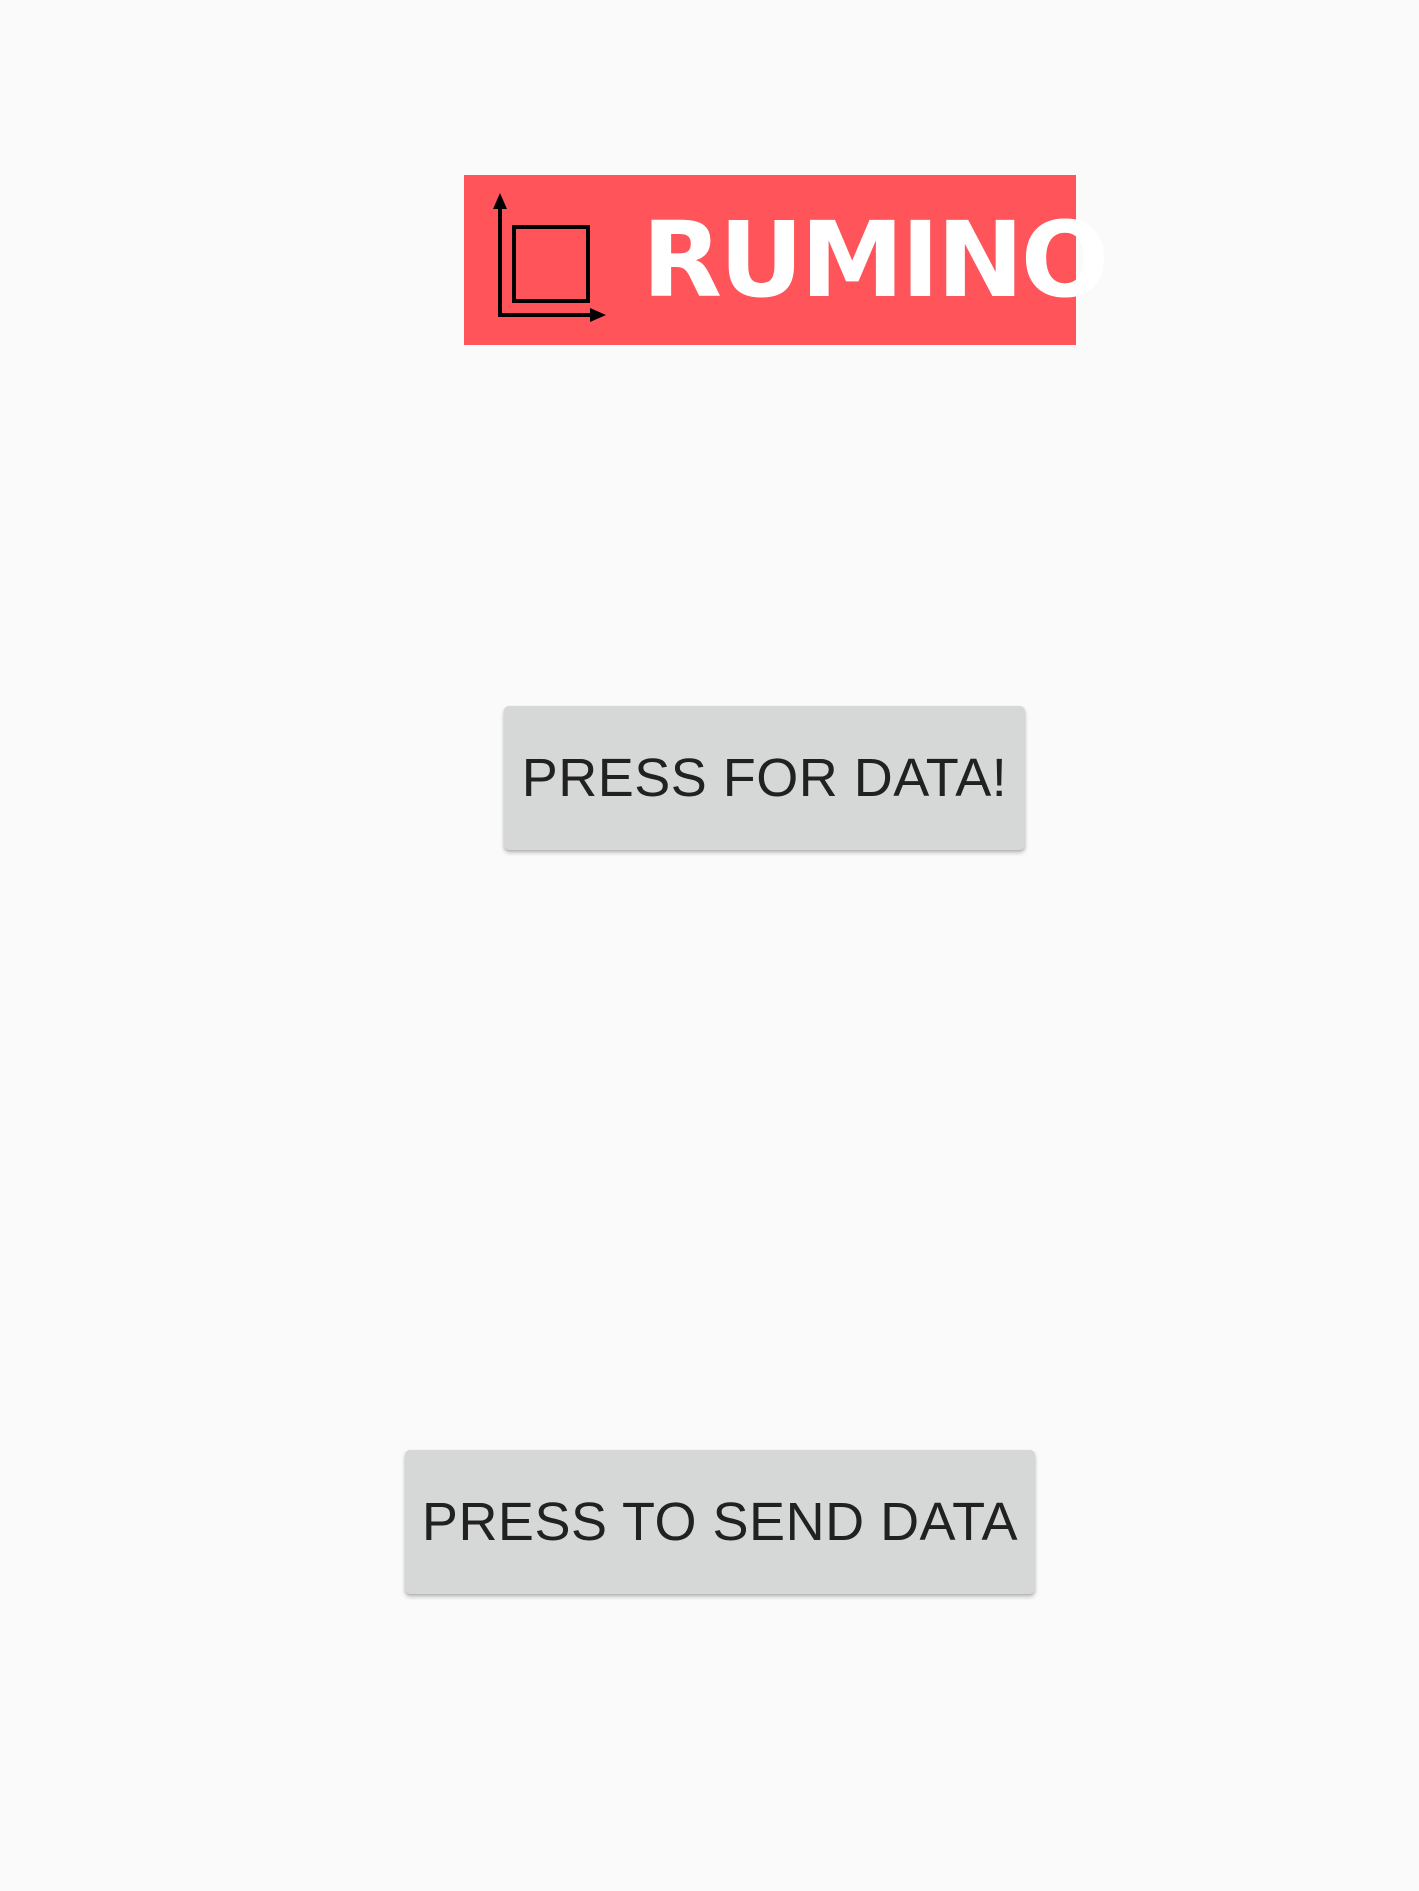 This screenshot has height=1891, width=1419. I want to click on logo-wordmark: RUMINO, so click(875, 260).